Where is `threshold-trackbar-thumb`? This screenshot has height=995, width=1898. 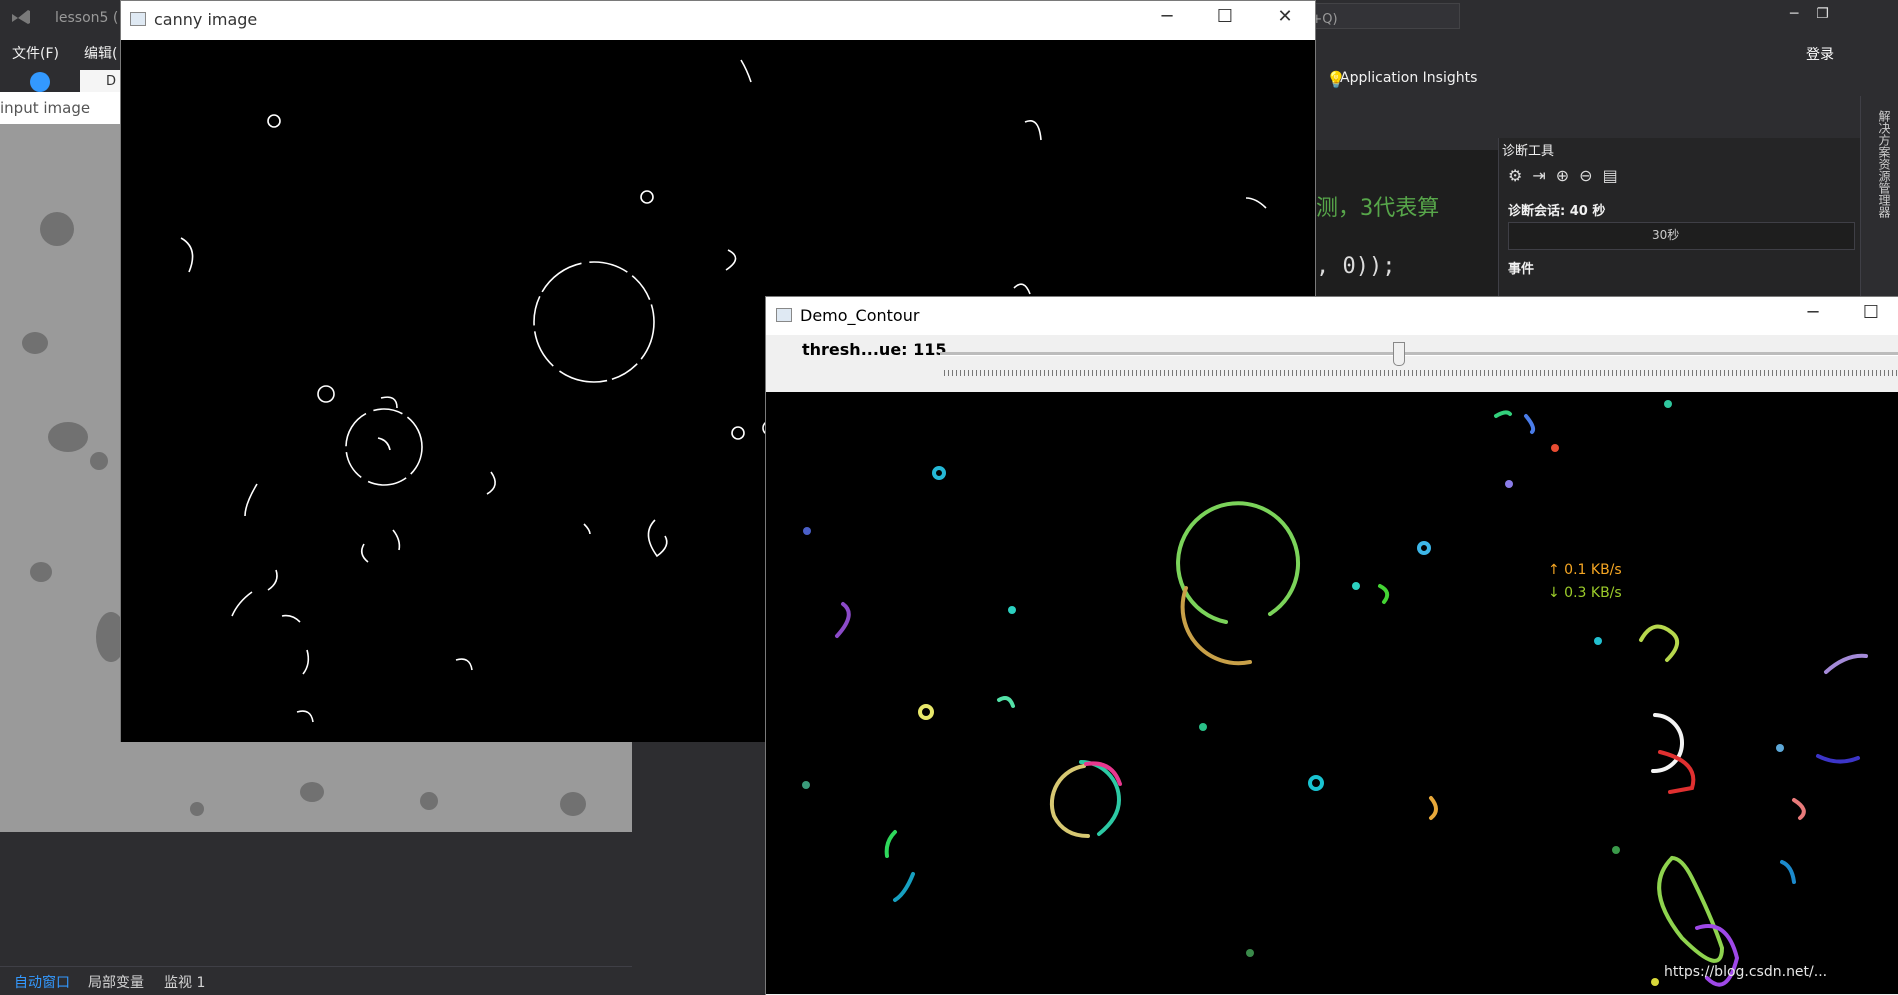 threshold-trackbar-thumb is located at coordinates (1399, 354).